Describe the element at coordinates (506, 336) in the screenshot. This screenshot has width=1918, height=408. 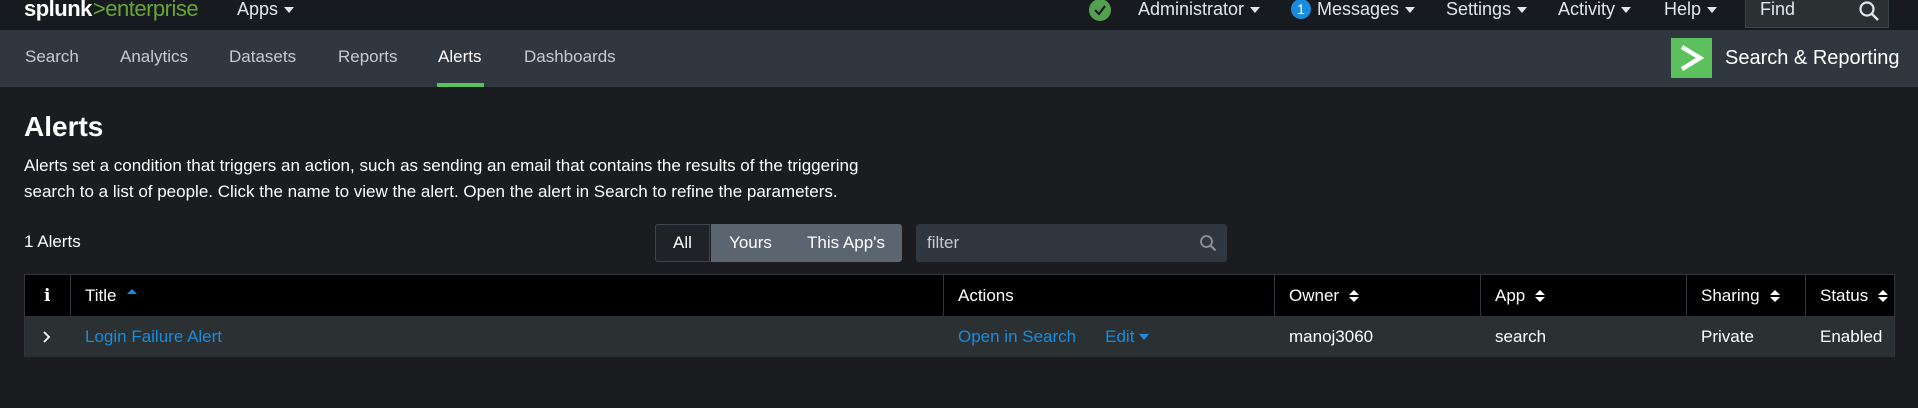
I see `alert-title-cell: Login Failure Alert` at that location.